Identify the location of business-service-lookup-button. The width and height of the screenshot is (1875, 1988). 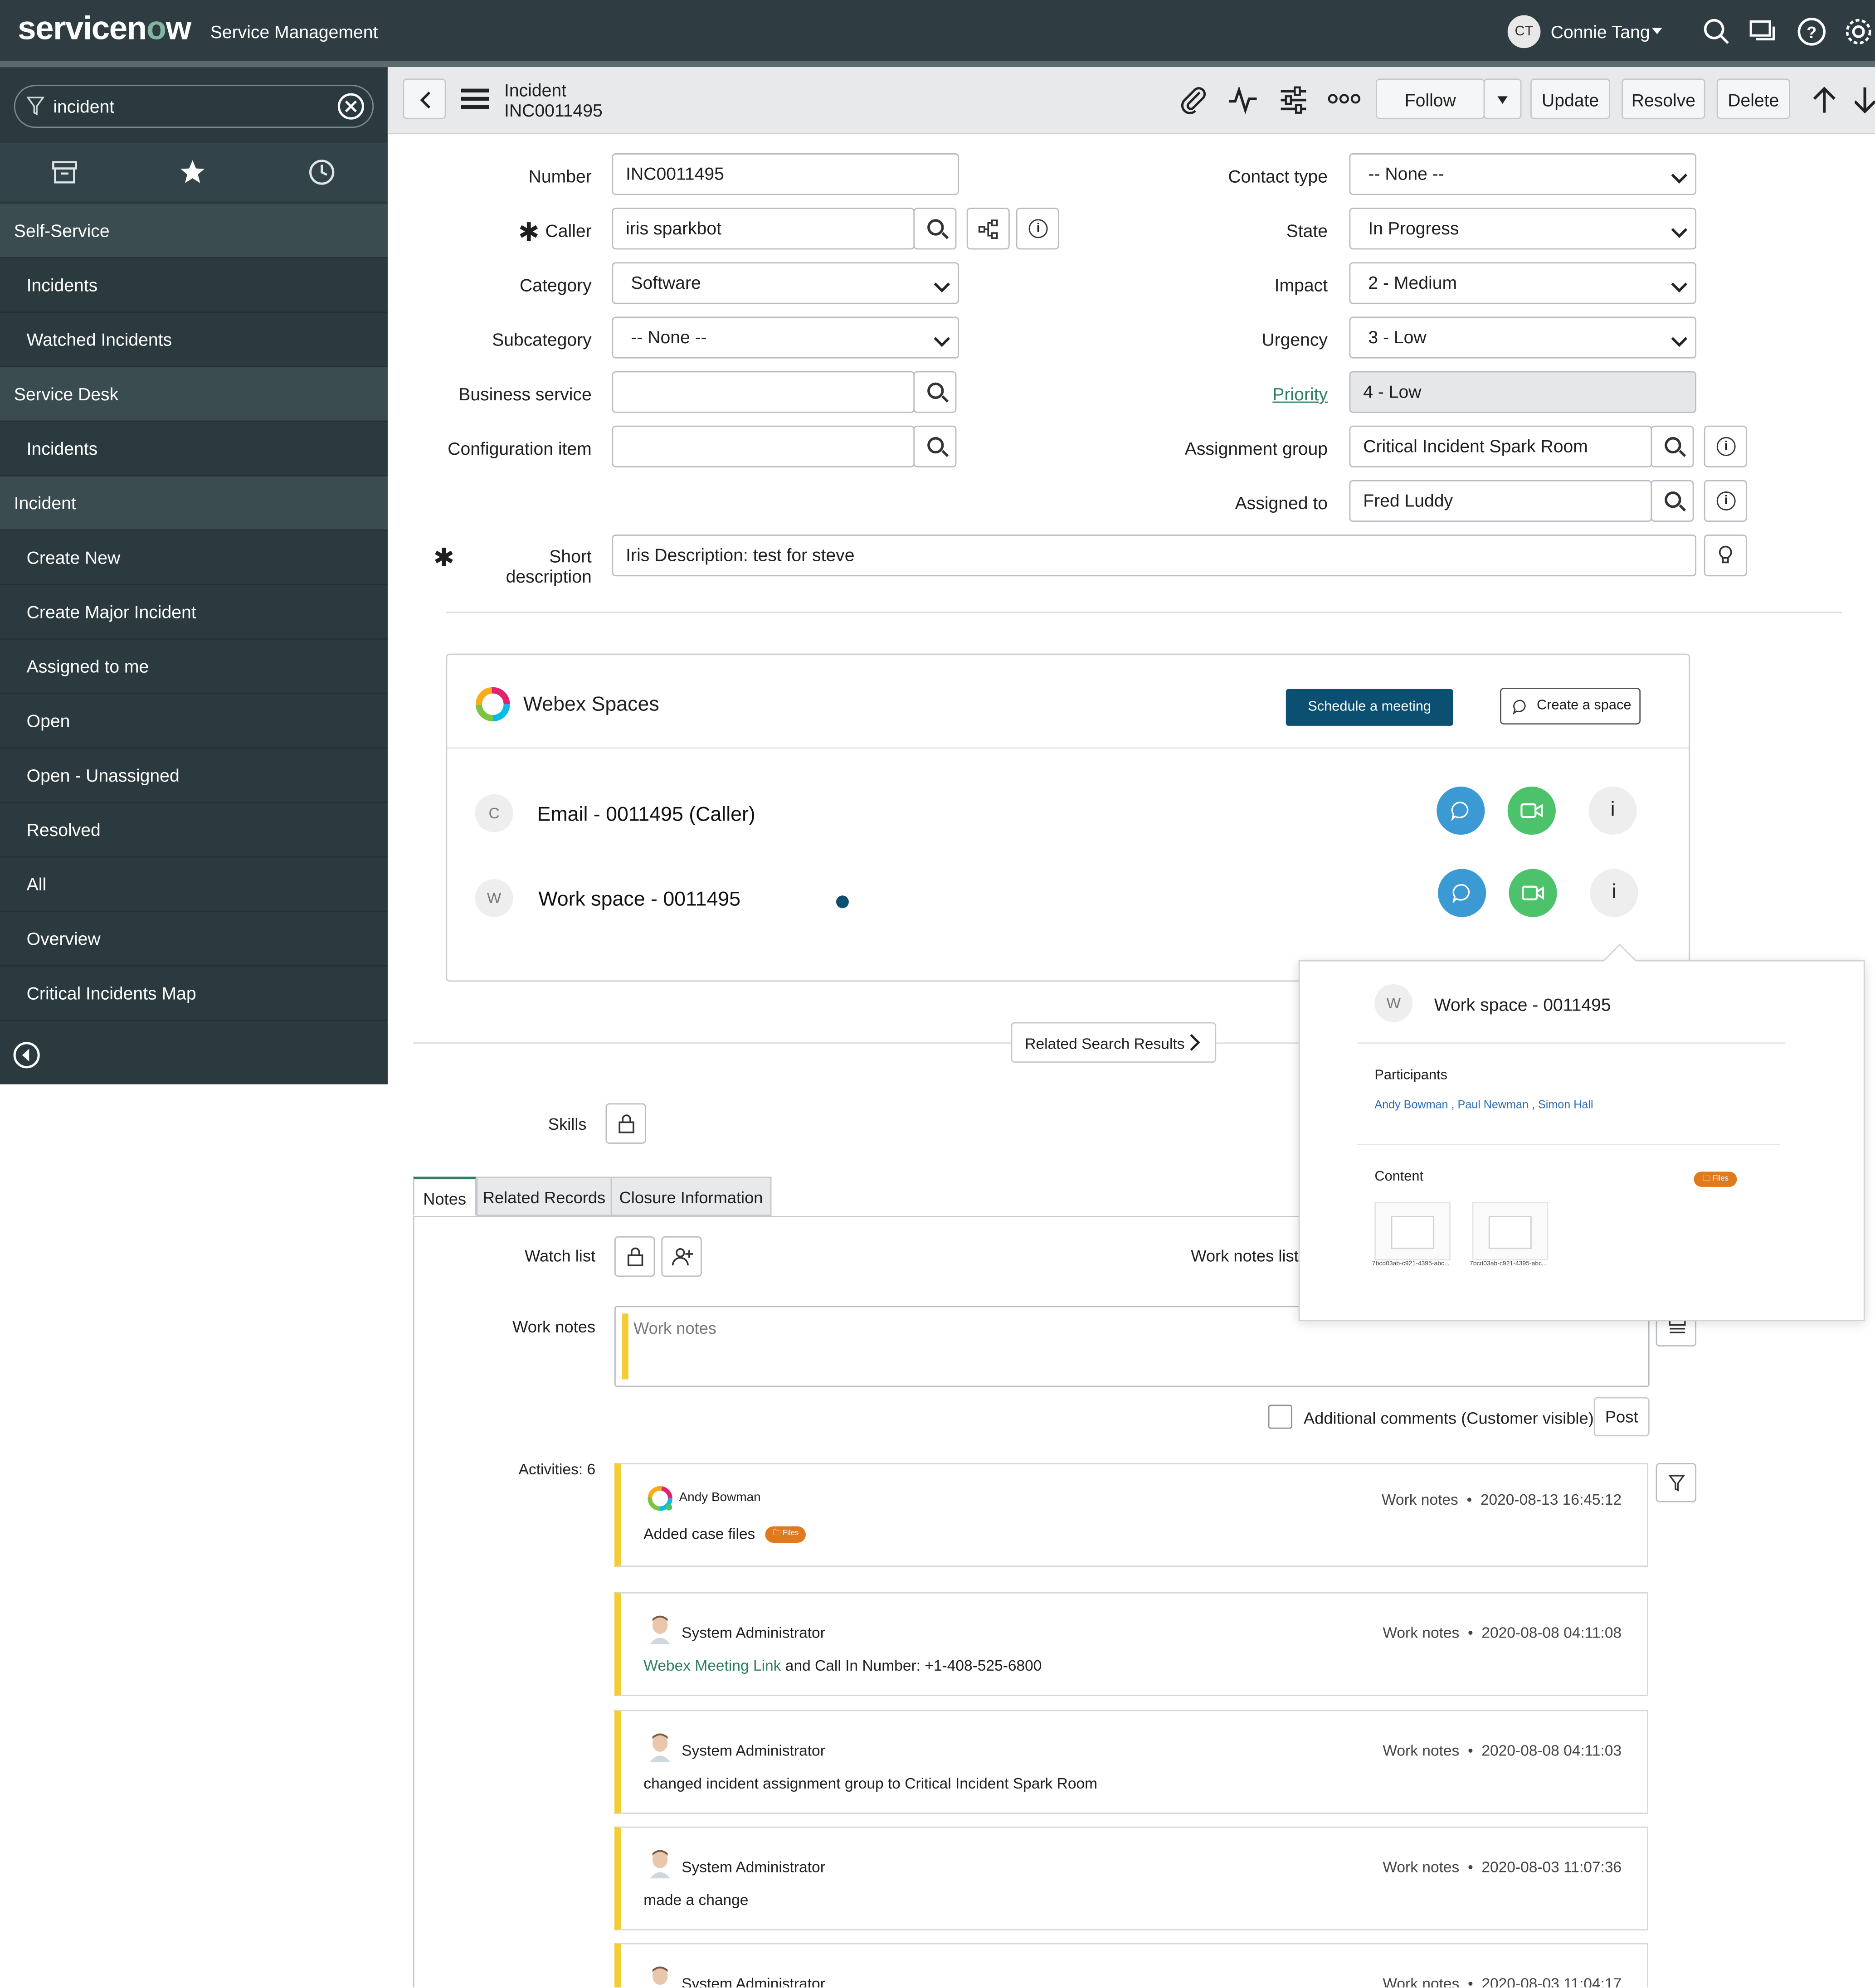
(935, 392).